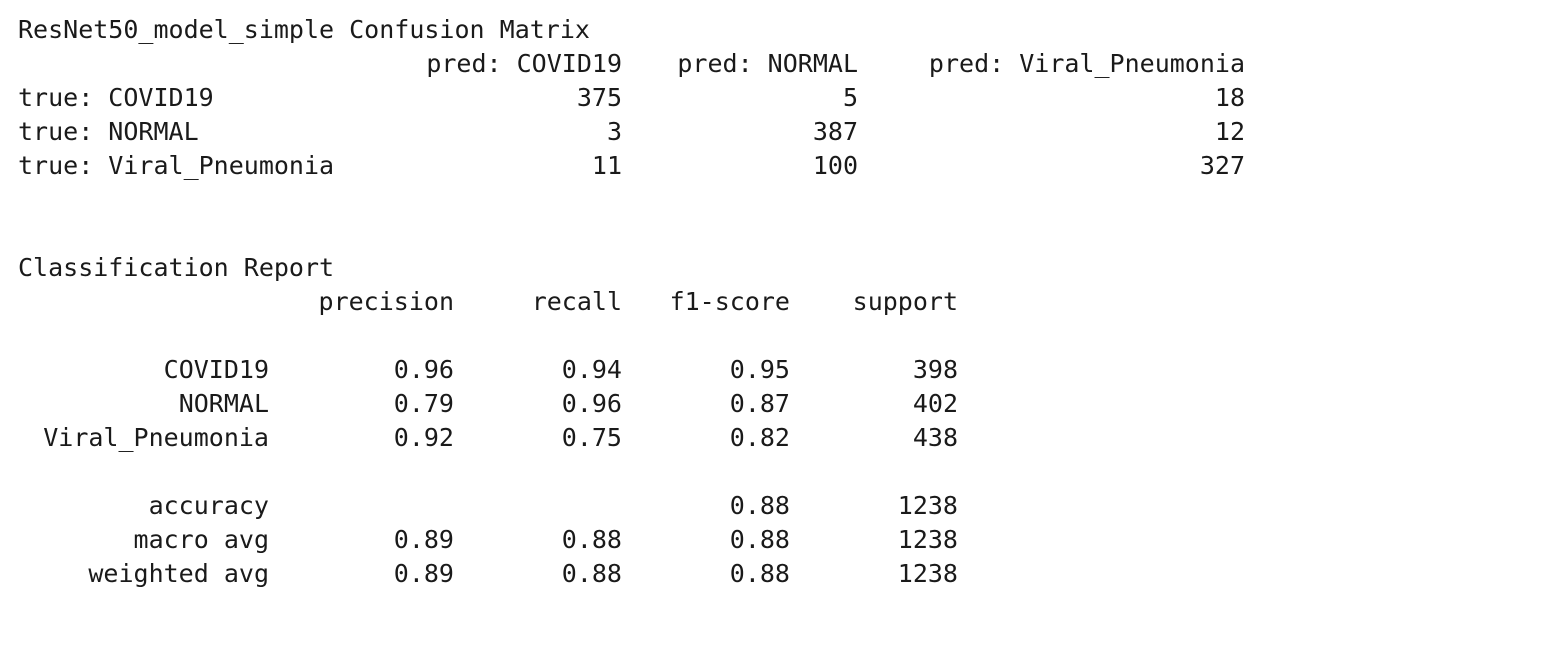 This screenshot has width=1557, height=660. Describe the element at coordinates (423, 437) in the screenshot. I see `cr-cell: 0.92` at that location.